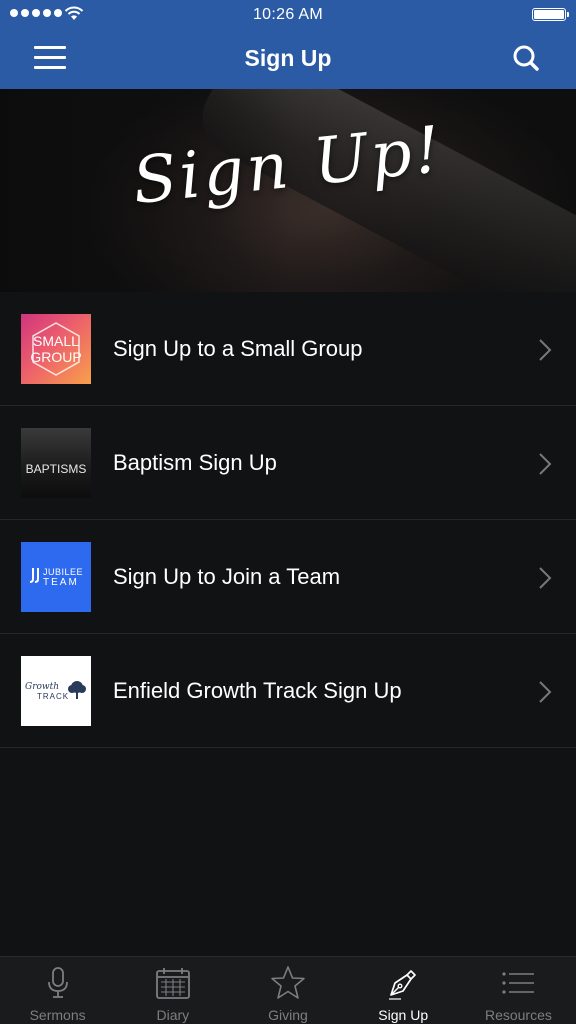  I want to click on tab-sign-up: Sign Up, so click(403, 990).